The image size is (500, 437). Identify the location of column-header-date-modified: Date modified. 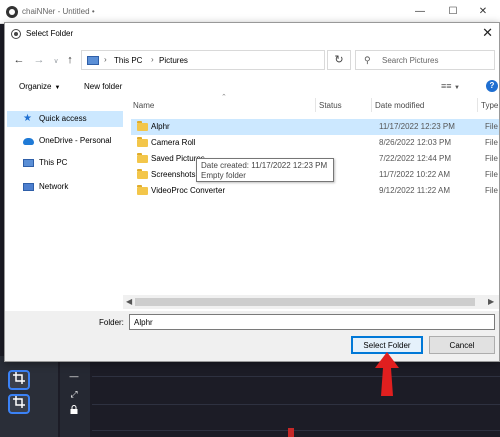
(399, 105).